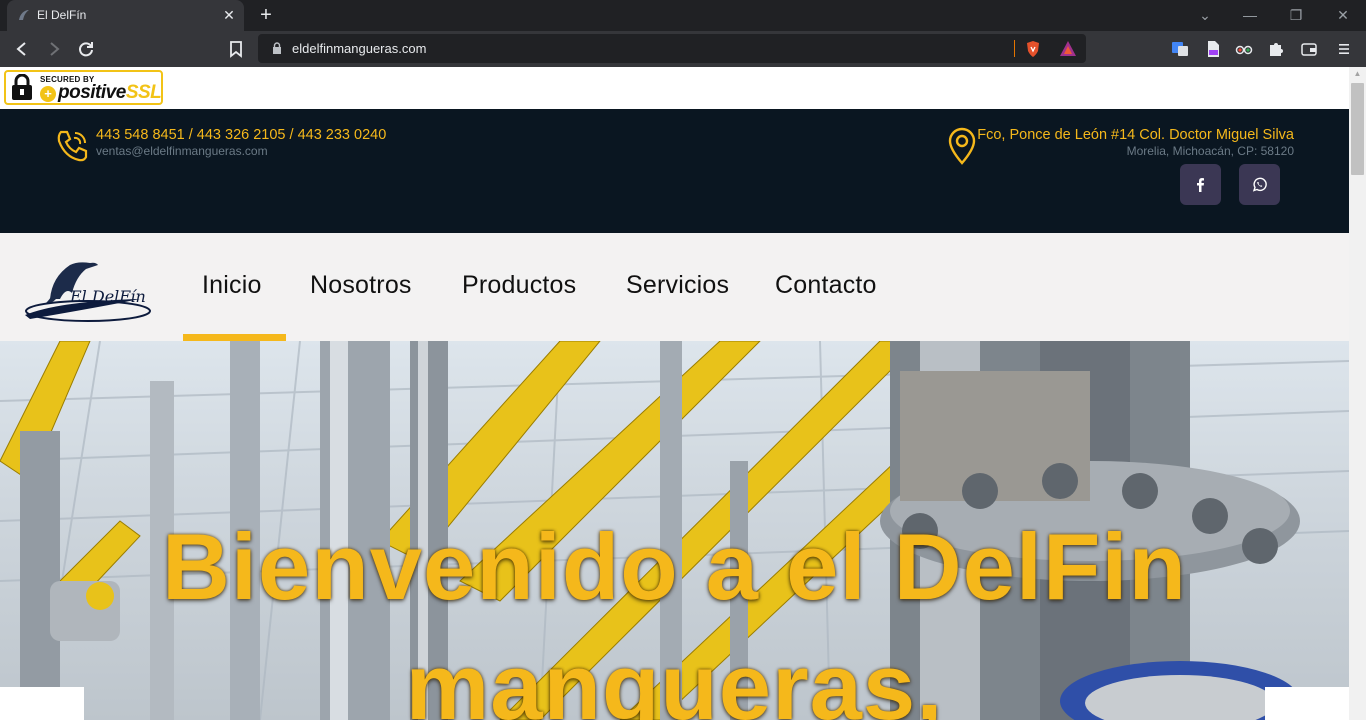 This screenshot has height=720, width=1366. Describe the element at coordinates (1307, 703) in the screenshot. I see `hero-corner-right` at that location.